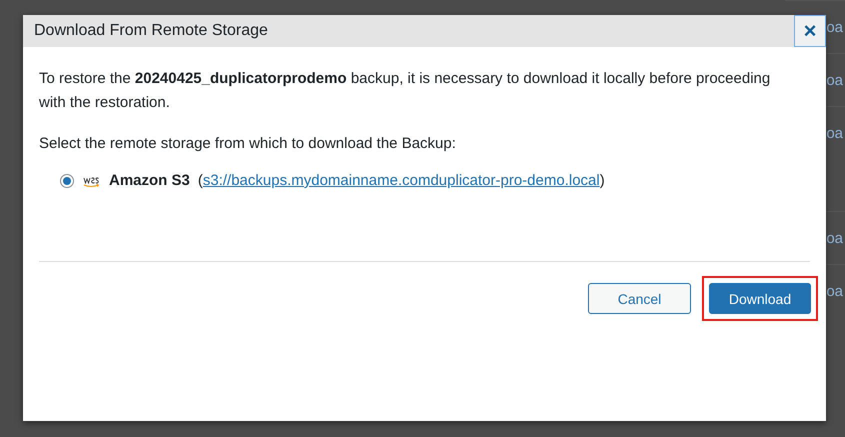  Describe the element at coordinates (151, 31) in the screenshot. I see `dialog-title: Download From Remote Storage` at that location.